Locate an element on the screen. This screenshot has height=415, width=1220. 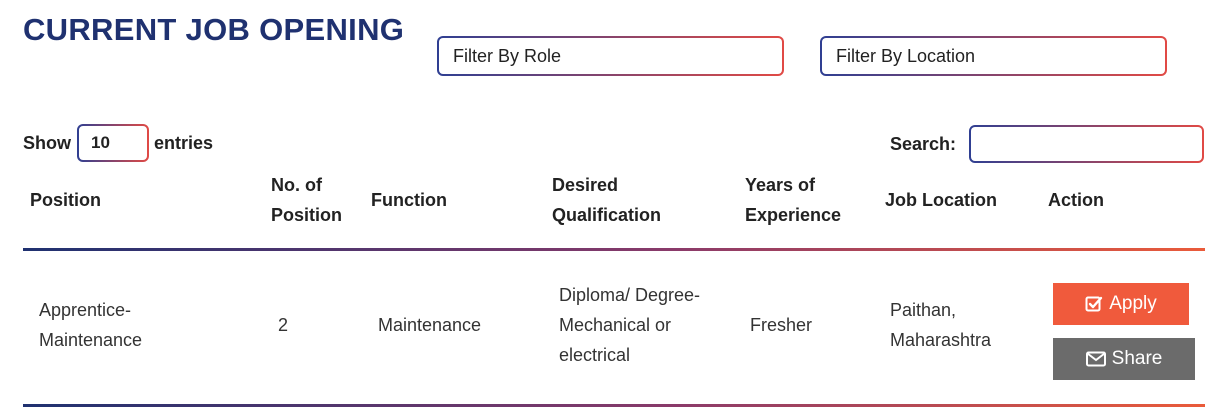
cell-location-line2: Maharashtra is located at coordinates (941, 340).